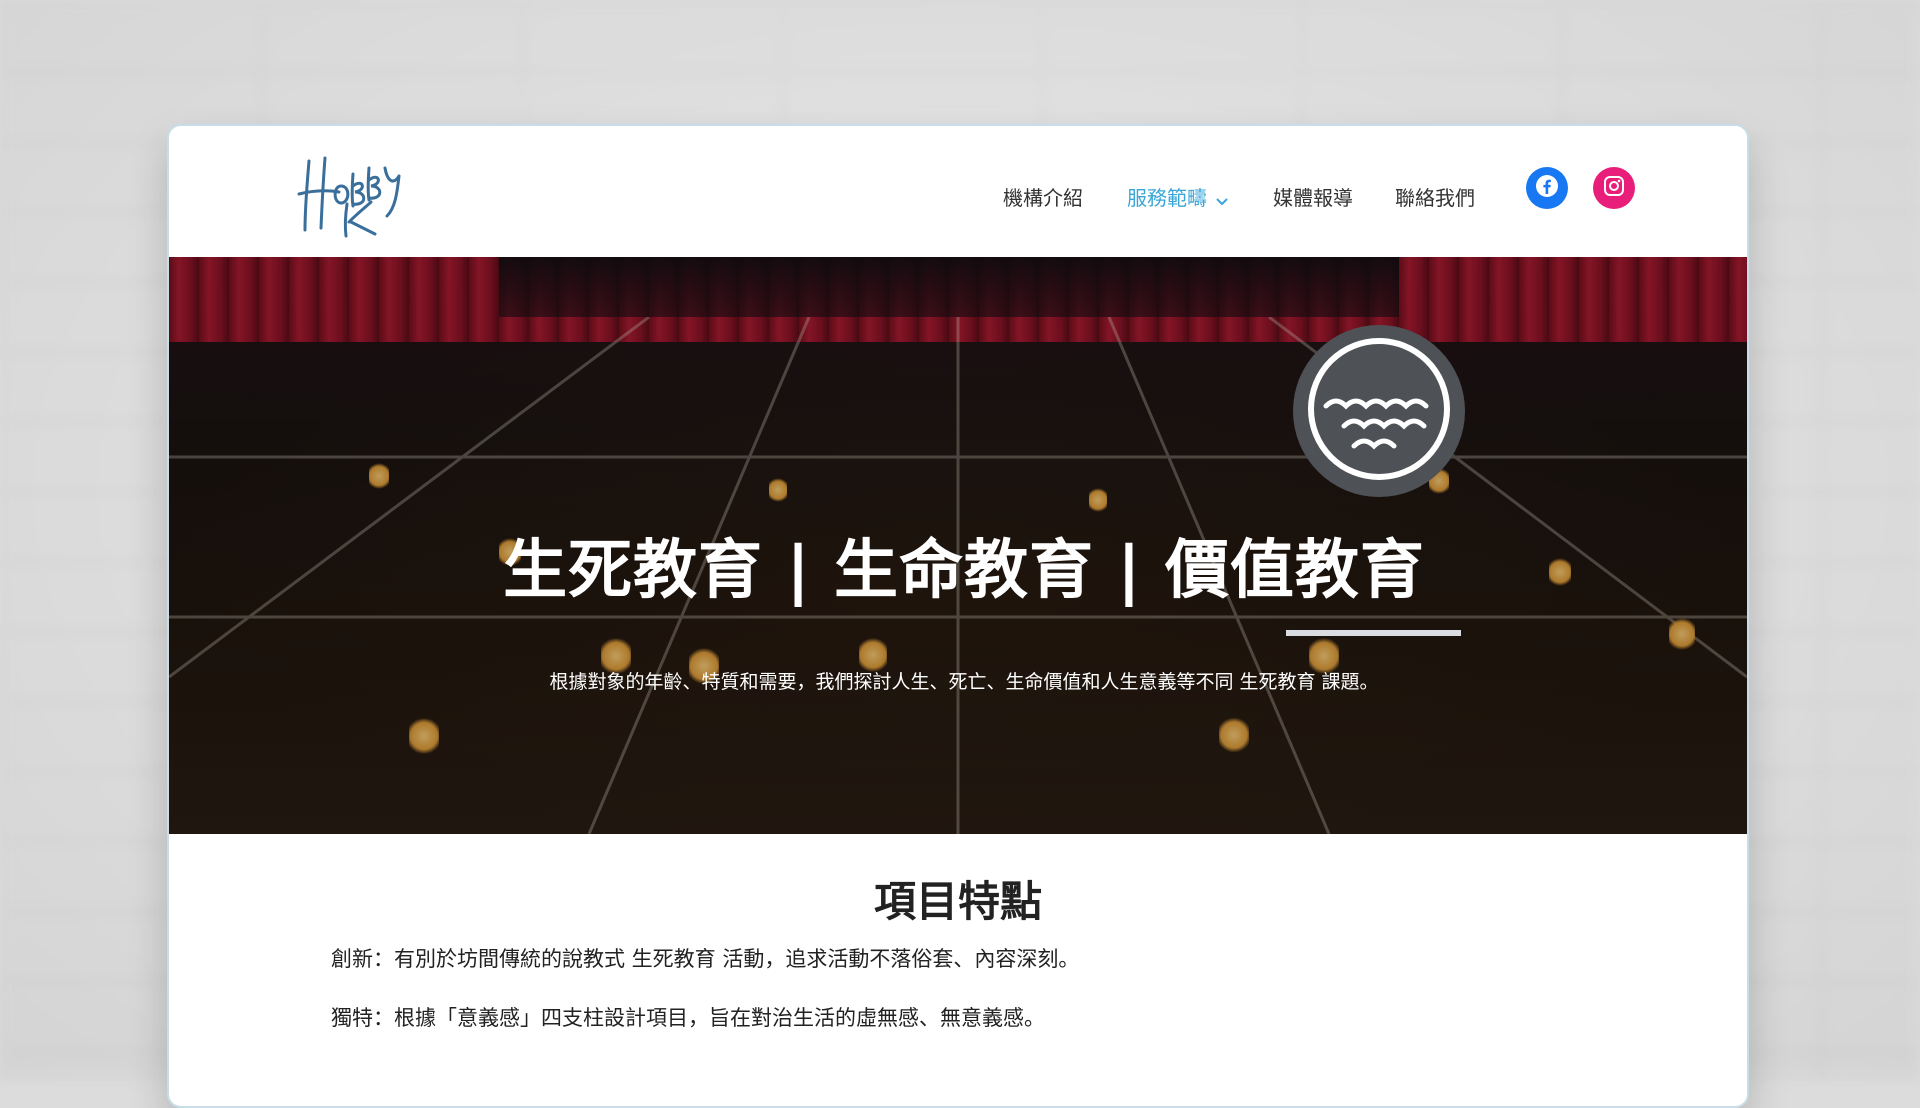 The height and width of the screenshot is (1108, 1920). I want to click on nav-item-services: 服務範疇, so click(1178, 199).